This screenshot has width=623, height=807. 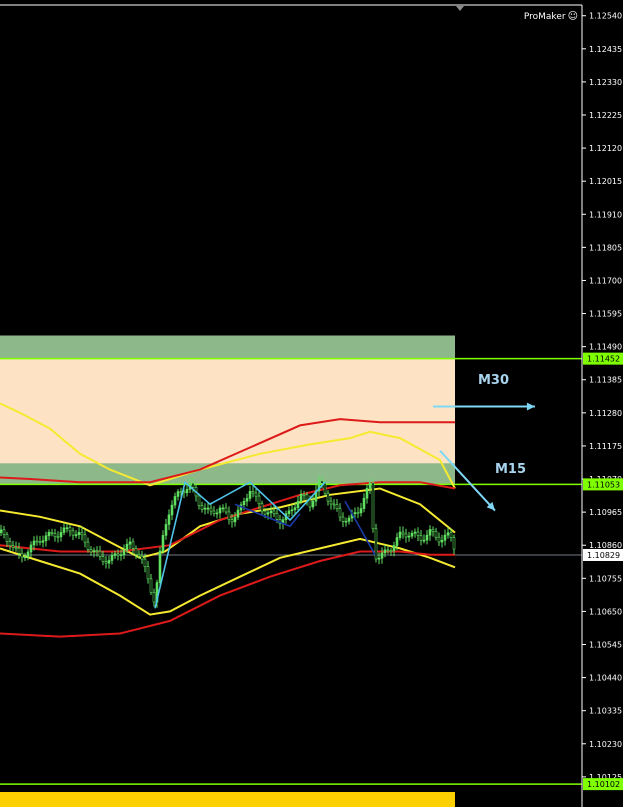 What do you see at coordinates (603, 359) in the screenshot?
I see `price-tag-label: 1.11452` at bounding box center [603, 359].